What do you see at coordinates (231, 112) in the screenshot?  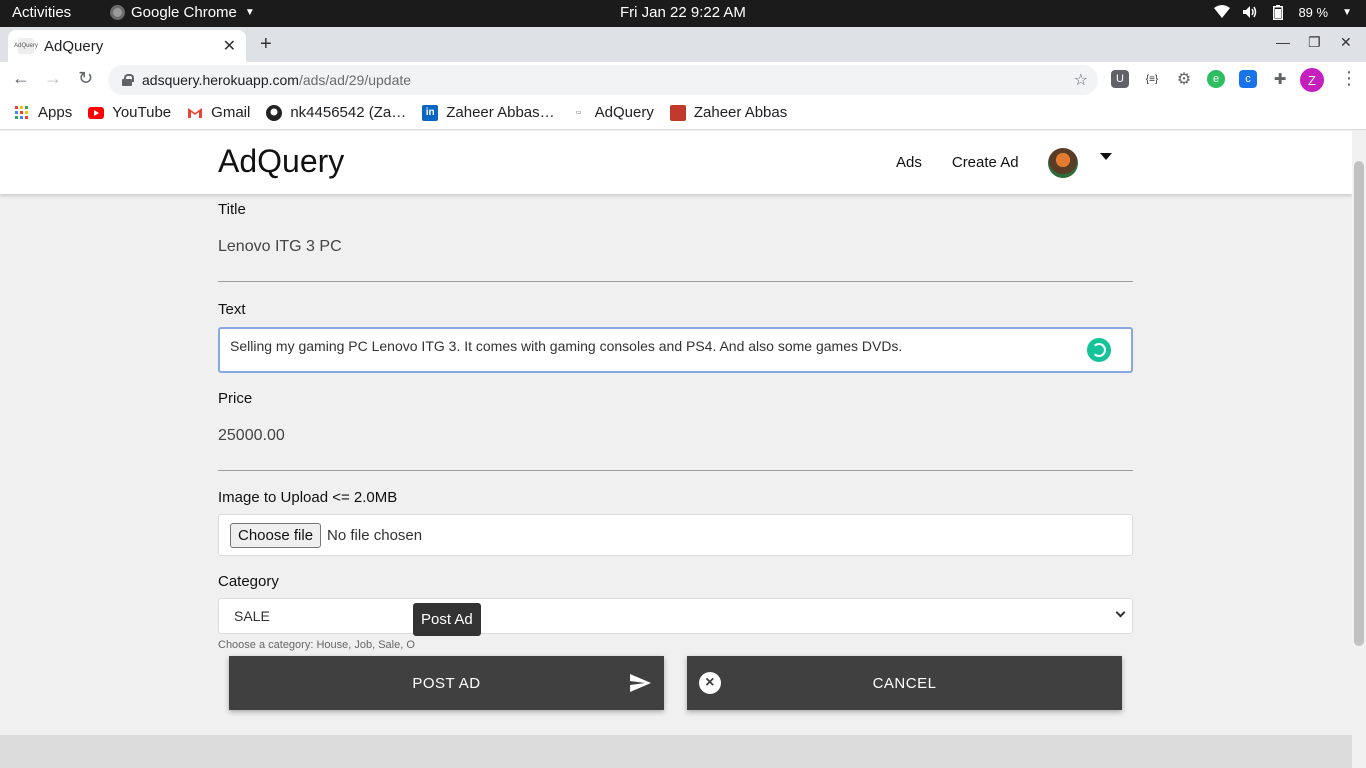 I see `bookmark-label: Gmail` at bounding box center [231, 112].